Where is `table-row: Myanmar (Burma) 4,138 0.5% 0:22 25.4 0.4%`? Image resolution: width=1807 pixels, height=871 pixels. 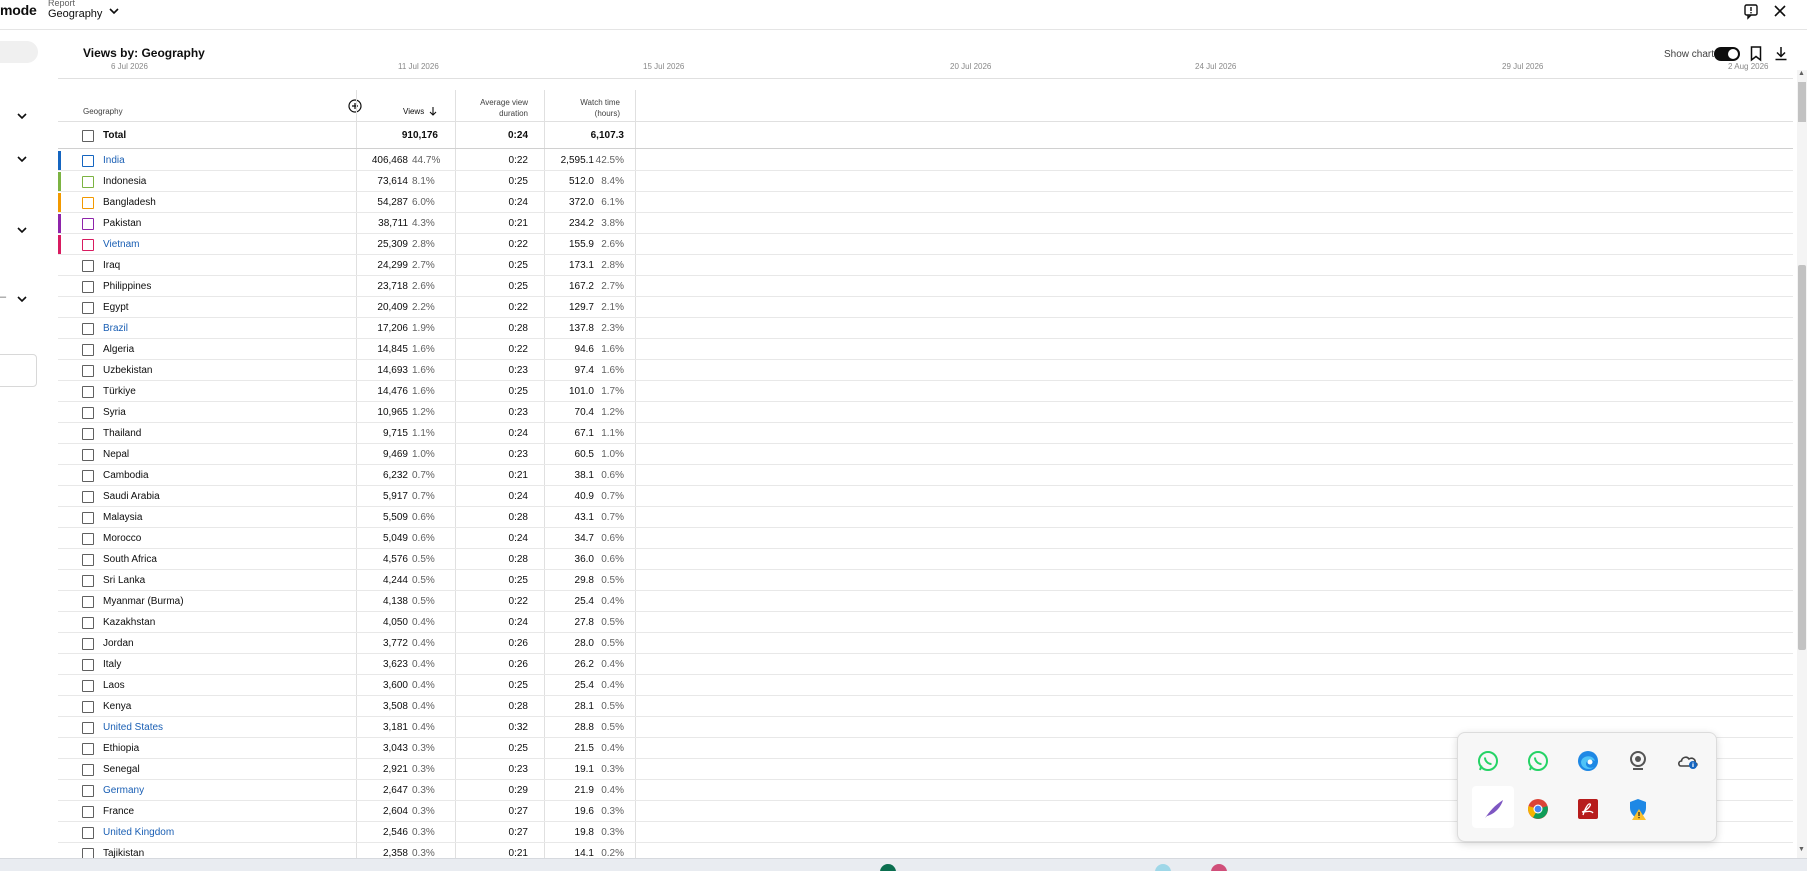 table-row: Myanmar (Burma) 4,138 0.5% 0:22 25.4 0.4% is located at coordinates (925, 601).